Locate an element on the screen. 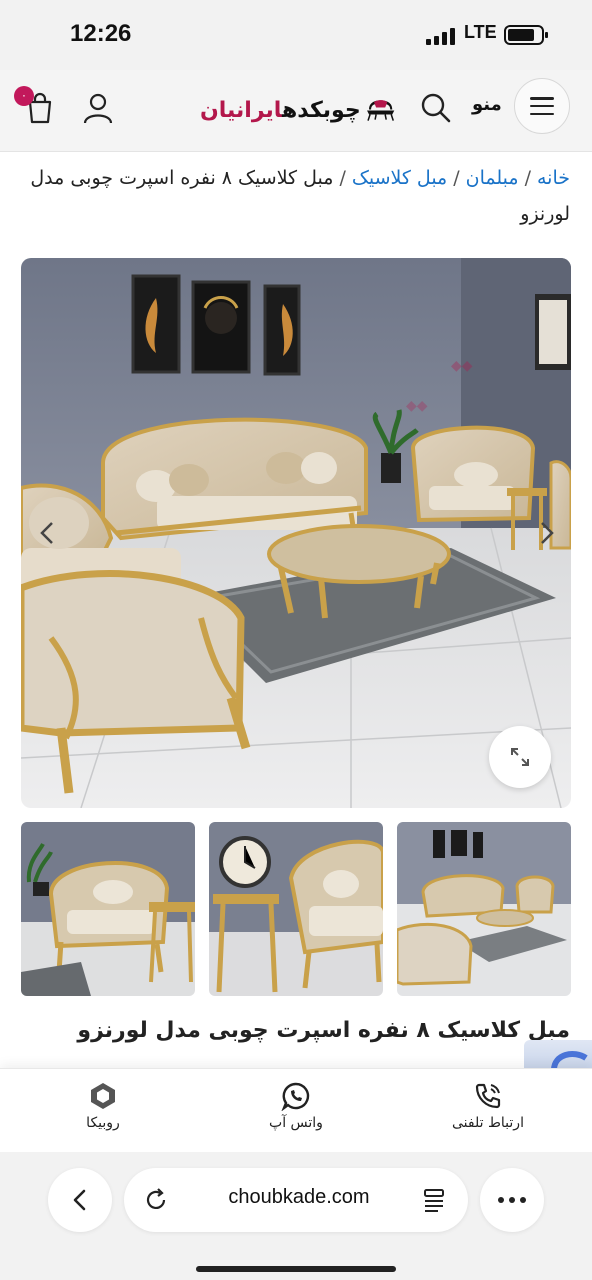 The image size is (592, 1280). logo-text: چوبکدهایرانیان is located at coordinates (280, 110).